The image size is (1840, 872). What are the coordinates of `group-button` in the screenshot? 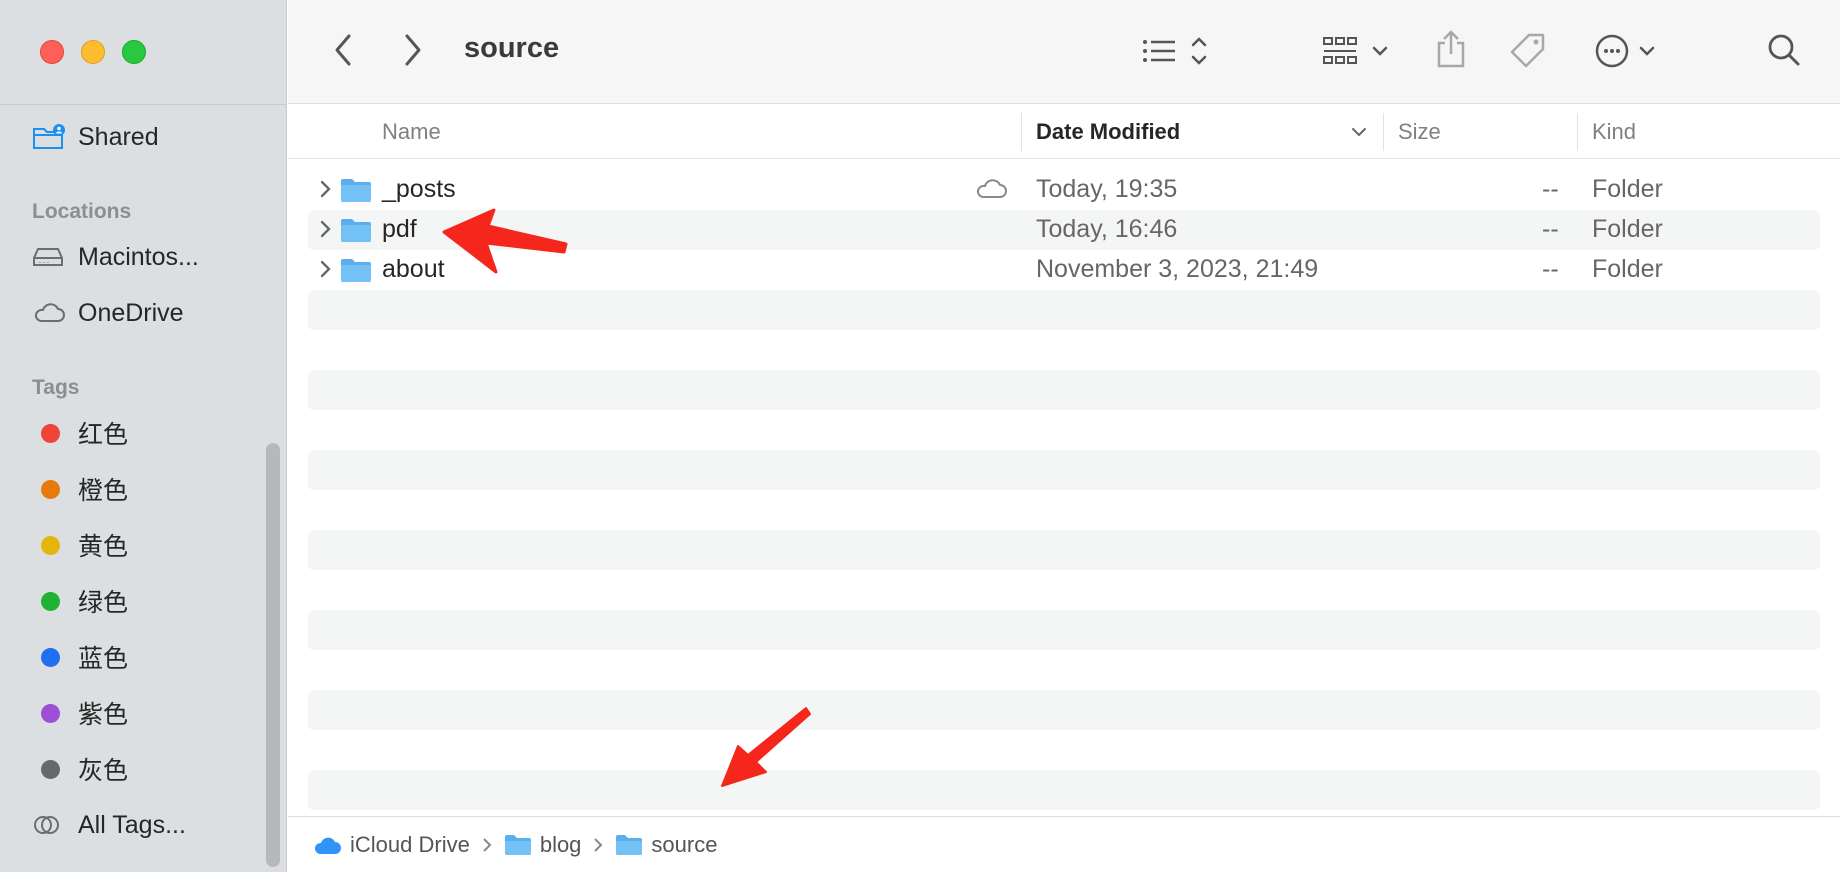 It's located at (1360, 51).